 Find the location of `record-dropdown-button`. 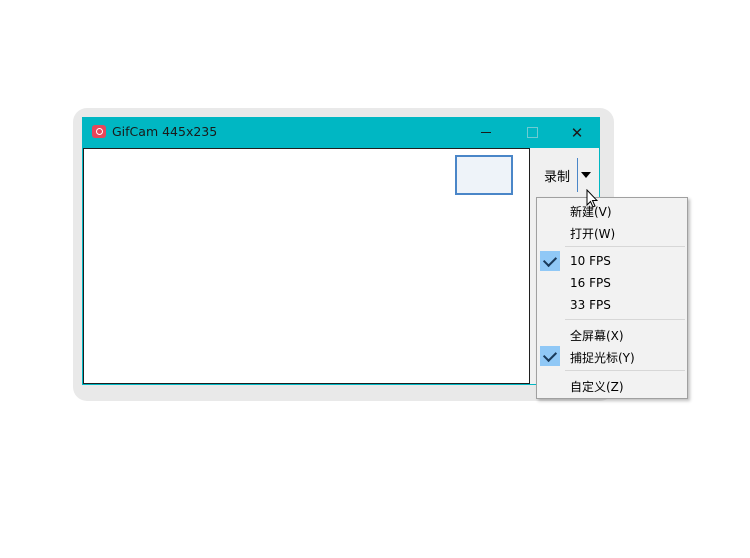

record-dropdown-button is located at coordinates (585, 175).